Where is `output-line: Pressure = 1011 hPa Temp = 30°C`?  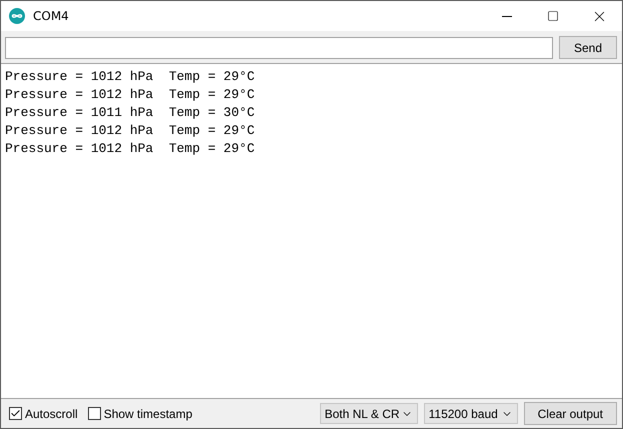
output-line: Pressure = 1011 hPa Temp = 30°C is located at coordinates (130, 113).